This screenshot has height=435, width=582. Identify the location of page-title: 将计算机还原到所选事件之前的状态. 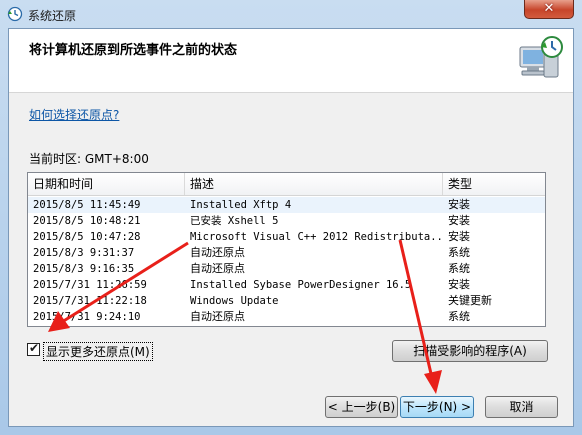
(133, 50).